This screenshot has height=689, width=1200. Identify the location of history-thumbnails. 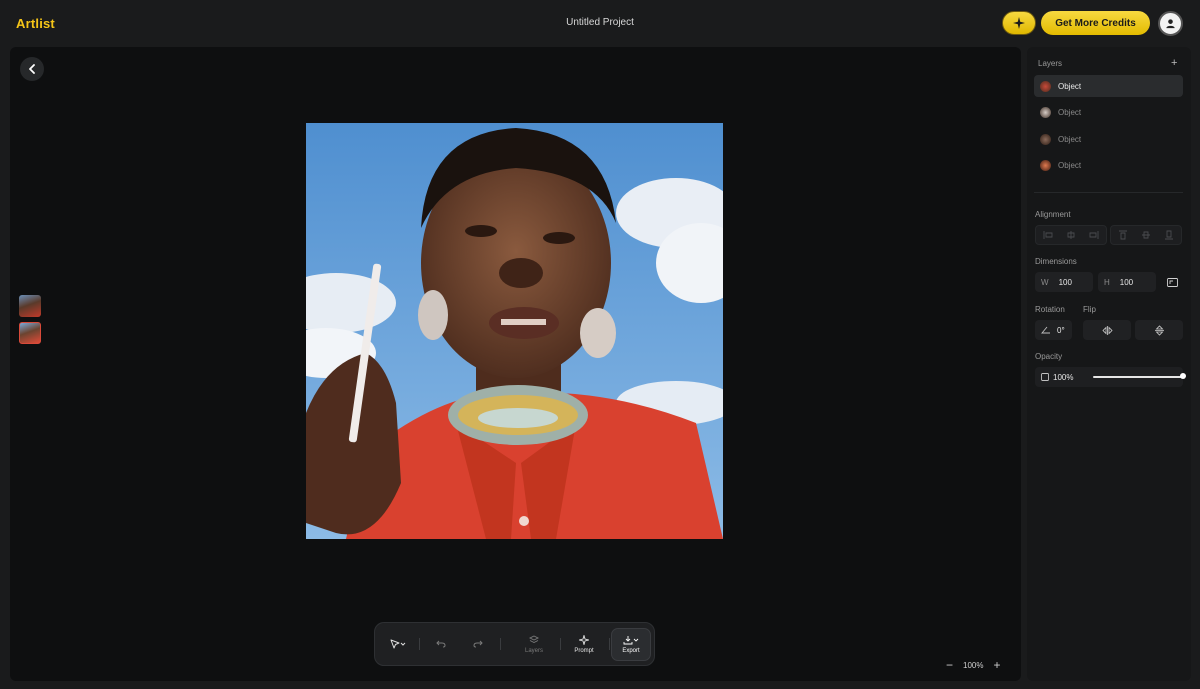
(30, 322).